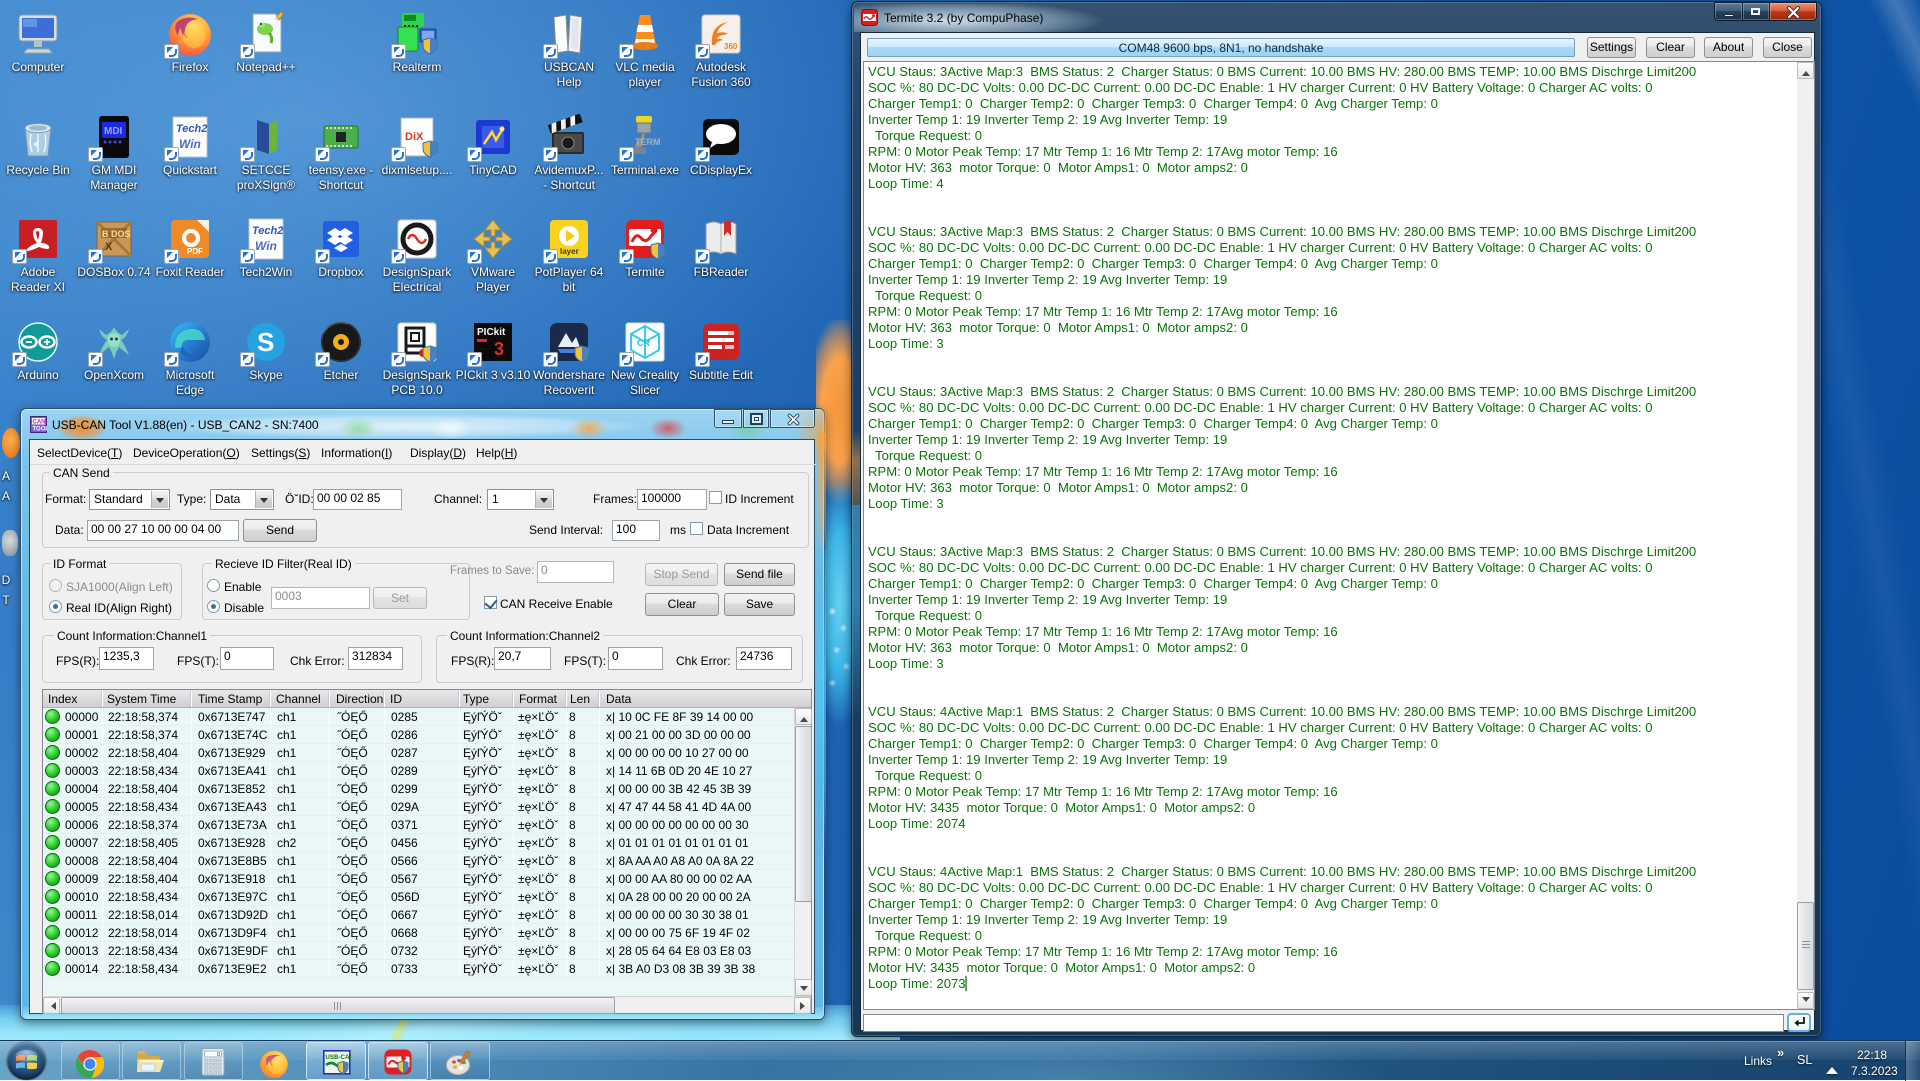  Describe the element at coordinates (569, 251) in the screenshot. I see `svg-text: layer` at that location.